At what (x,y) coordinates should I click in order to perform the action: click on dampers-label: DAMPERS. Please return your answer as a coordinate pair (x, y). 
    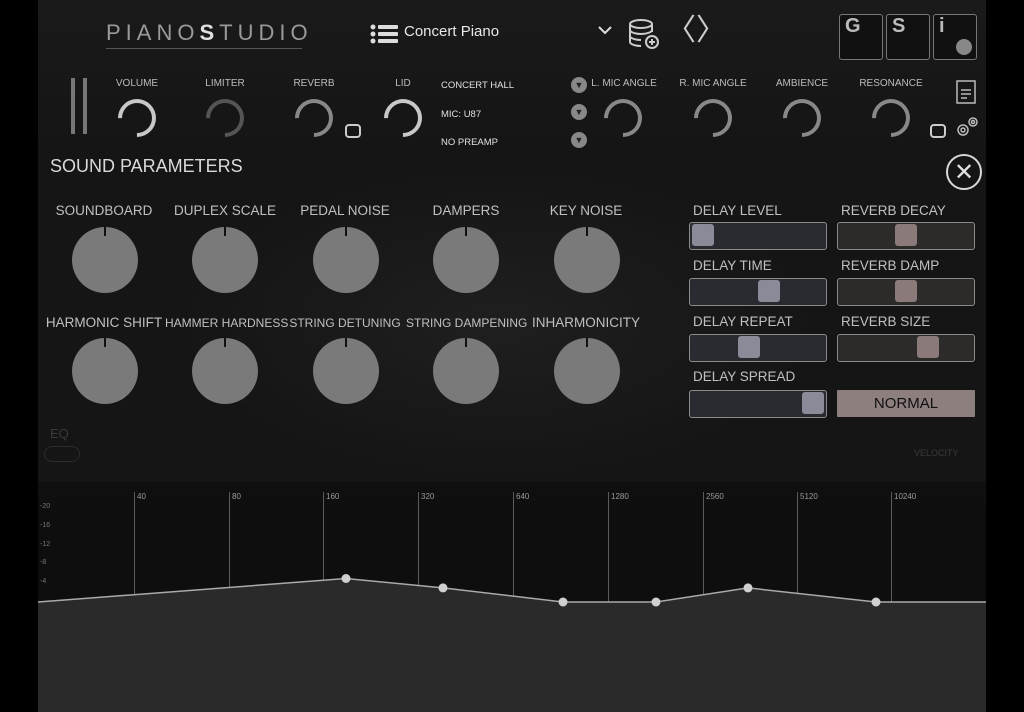
    Looking at the image, I should click on (466, 210).